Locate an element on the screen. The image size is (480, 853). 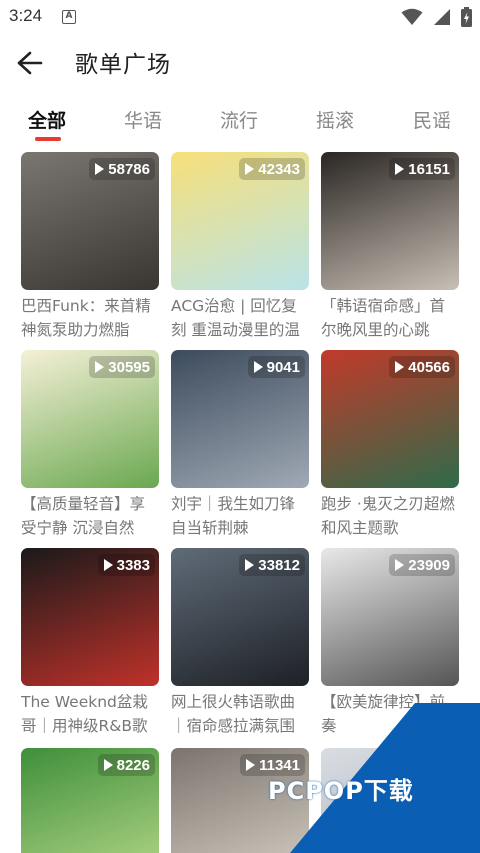
play-count-badge: 33812 is located at coordinates (272, 565).